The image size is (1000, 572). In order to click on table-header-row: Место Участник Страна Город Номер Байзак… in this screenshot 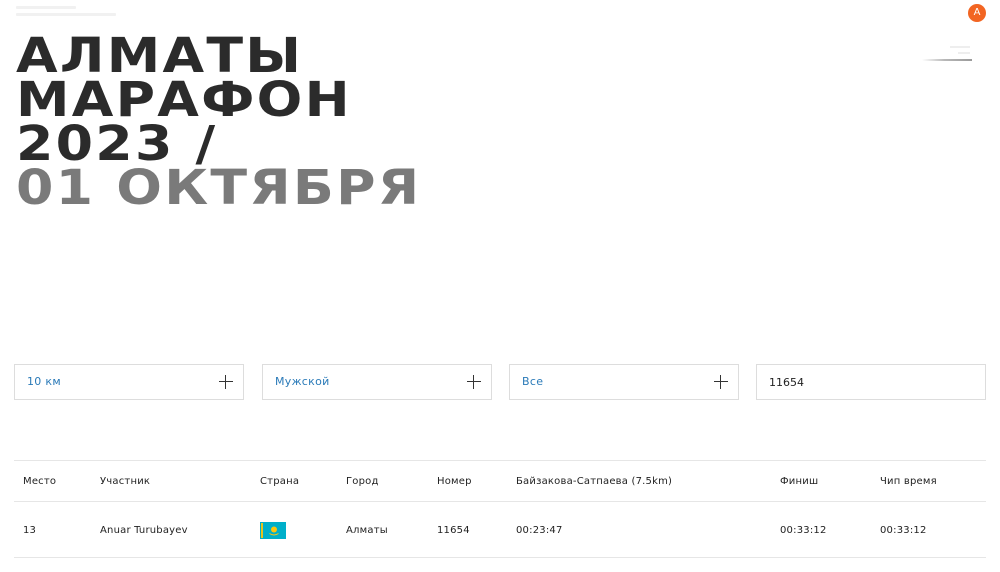, I will do `click(500, 480)`.